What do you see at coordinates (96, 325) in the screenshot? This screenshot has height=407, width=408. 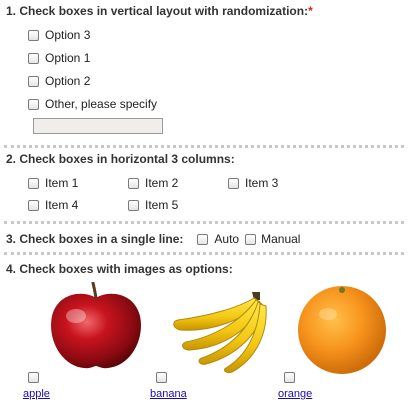 I see `apple-image` at bounding box center [96, 325].